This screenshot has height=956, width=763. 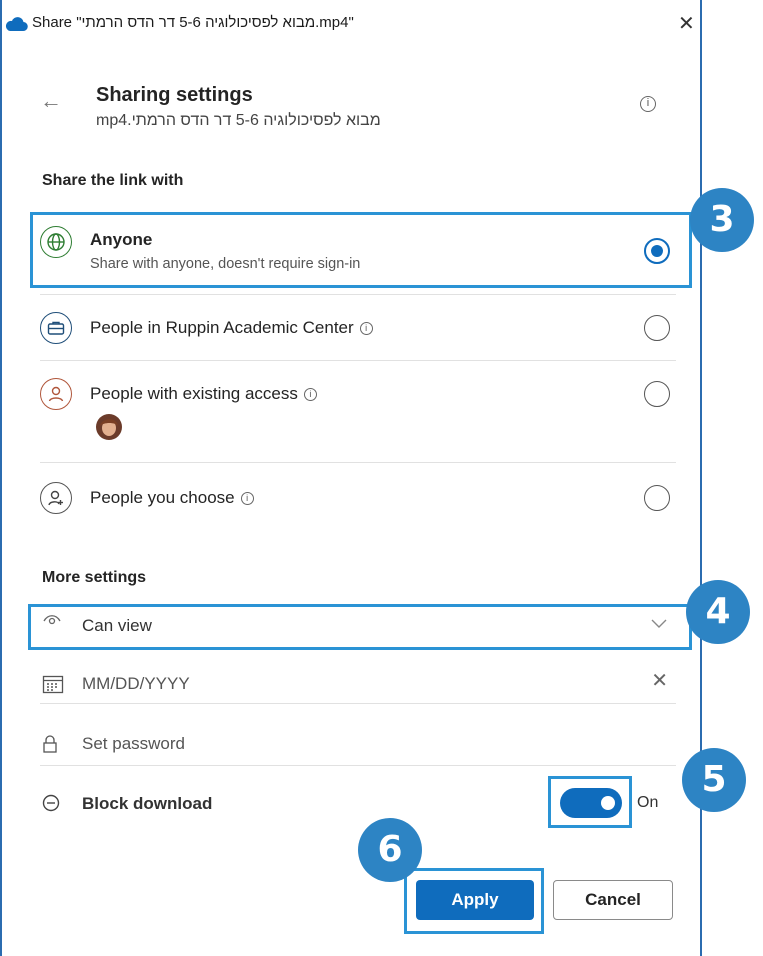 I want to click on cancel-button: Cancel, so click(x=613, y=900).